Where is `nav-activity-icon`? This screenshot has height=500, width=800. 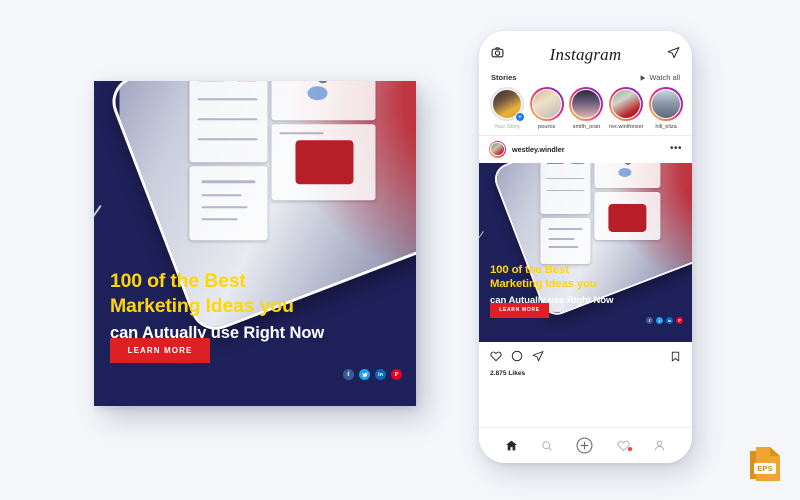
nav-activity-icon is located at coordinates (624, 445).